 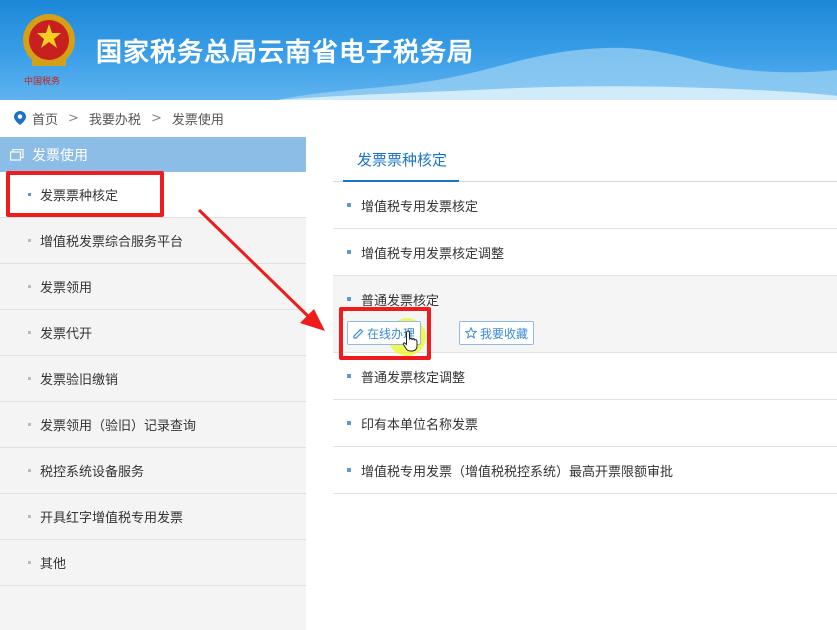 I want to click on sidebar-item-vat-service-platform: 增值税发票综合服务平台, so click(x=153, y=241).